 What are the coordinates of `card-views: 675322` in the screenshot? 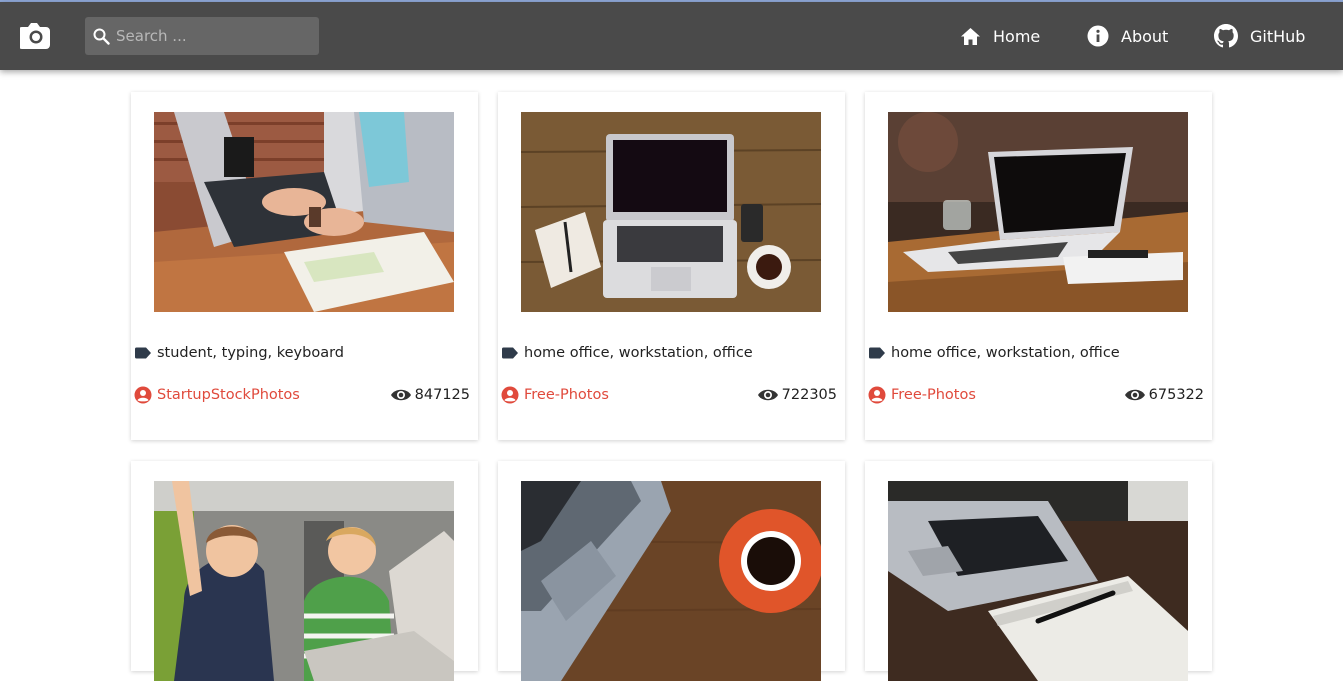 It's located at (1164, 395).